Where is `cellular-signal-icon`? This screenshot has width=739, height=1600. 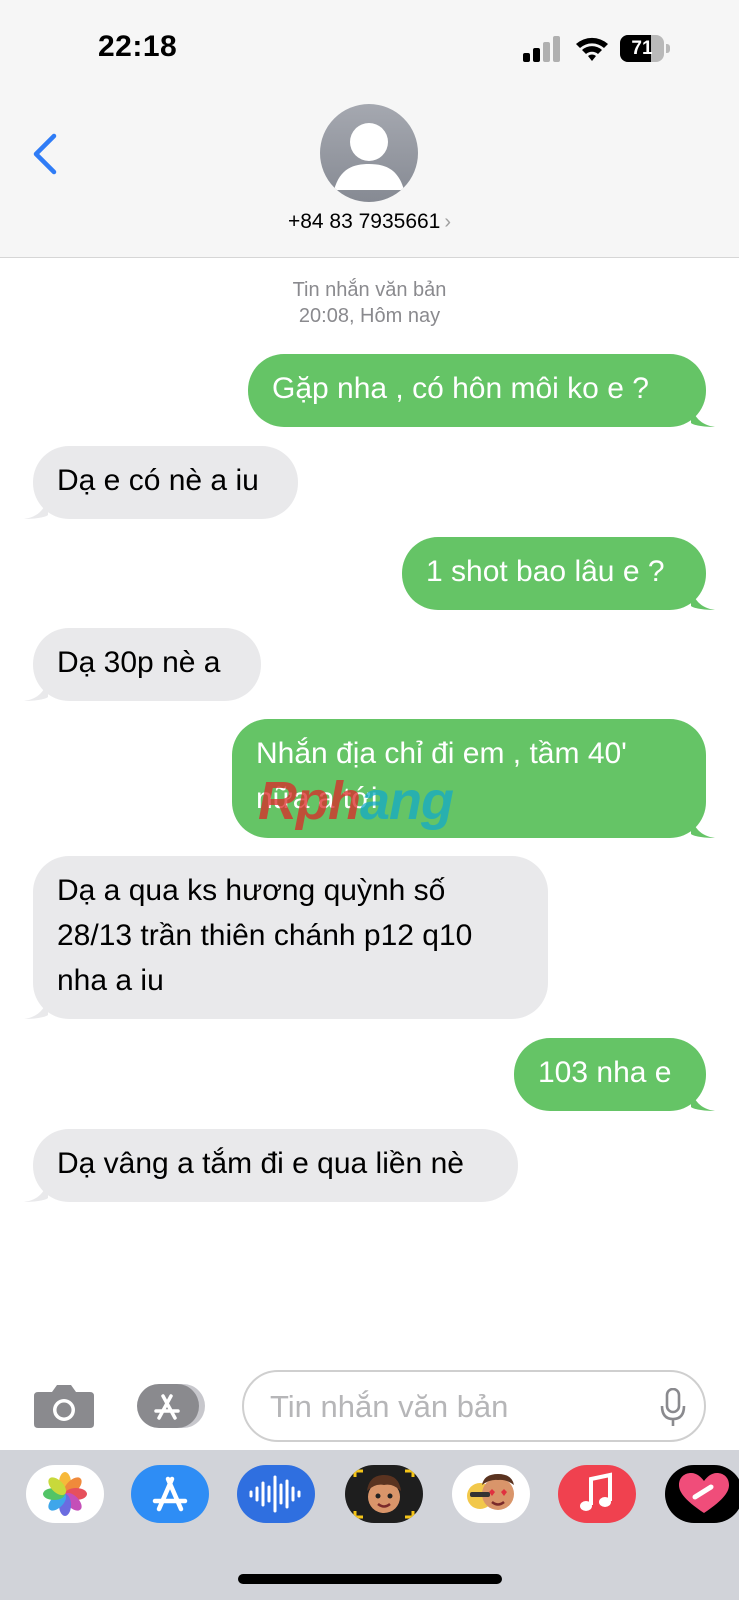
cellular-signal-icon is located at coordinates (541, 49).